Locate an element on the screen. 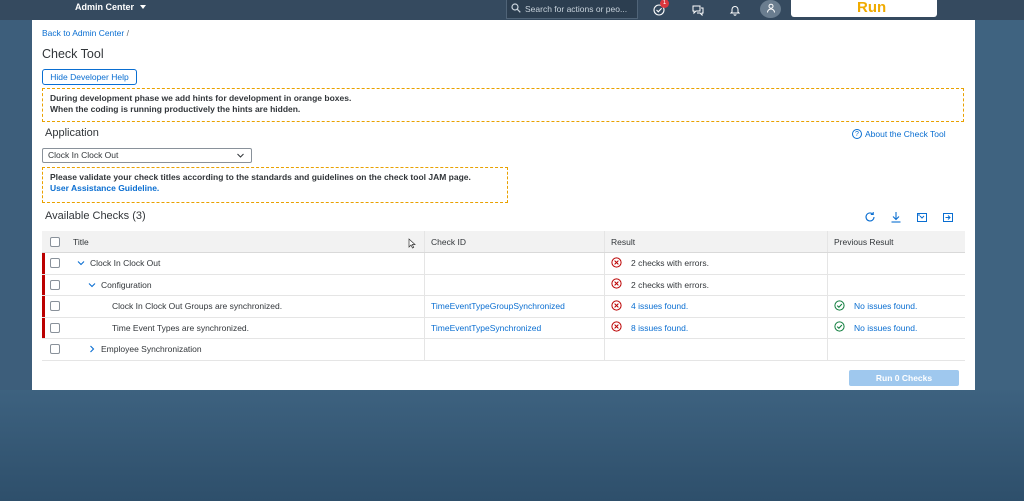 The width and height of the screenshot is (1024, 501). application-select-value: Clock In Clock Out is located at coordinates (83, 155).